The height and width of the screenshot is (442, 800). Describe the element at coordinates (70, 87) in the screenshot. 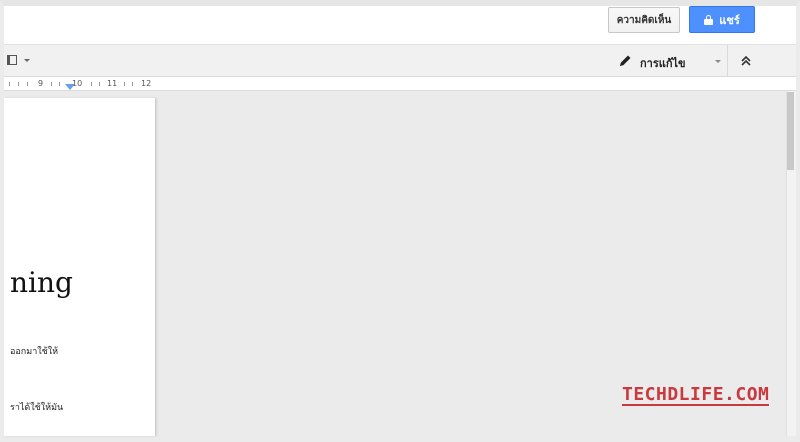

I see `indent-marker-icon` at that location.